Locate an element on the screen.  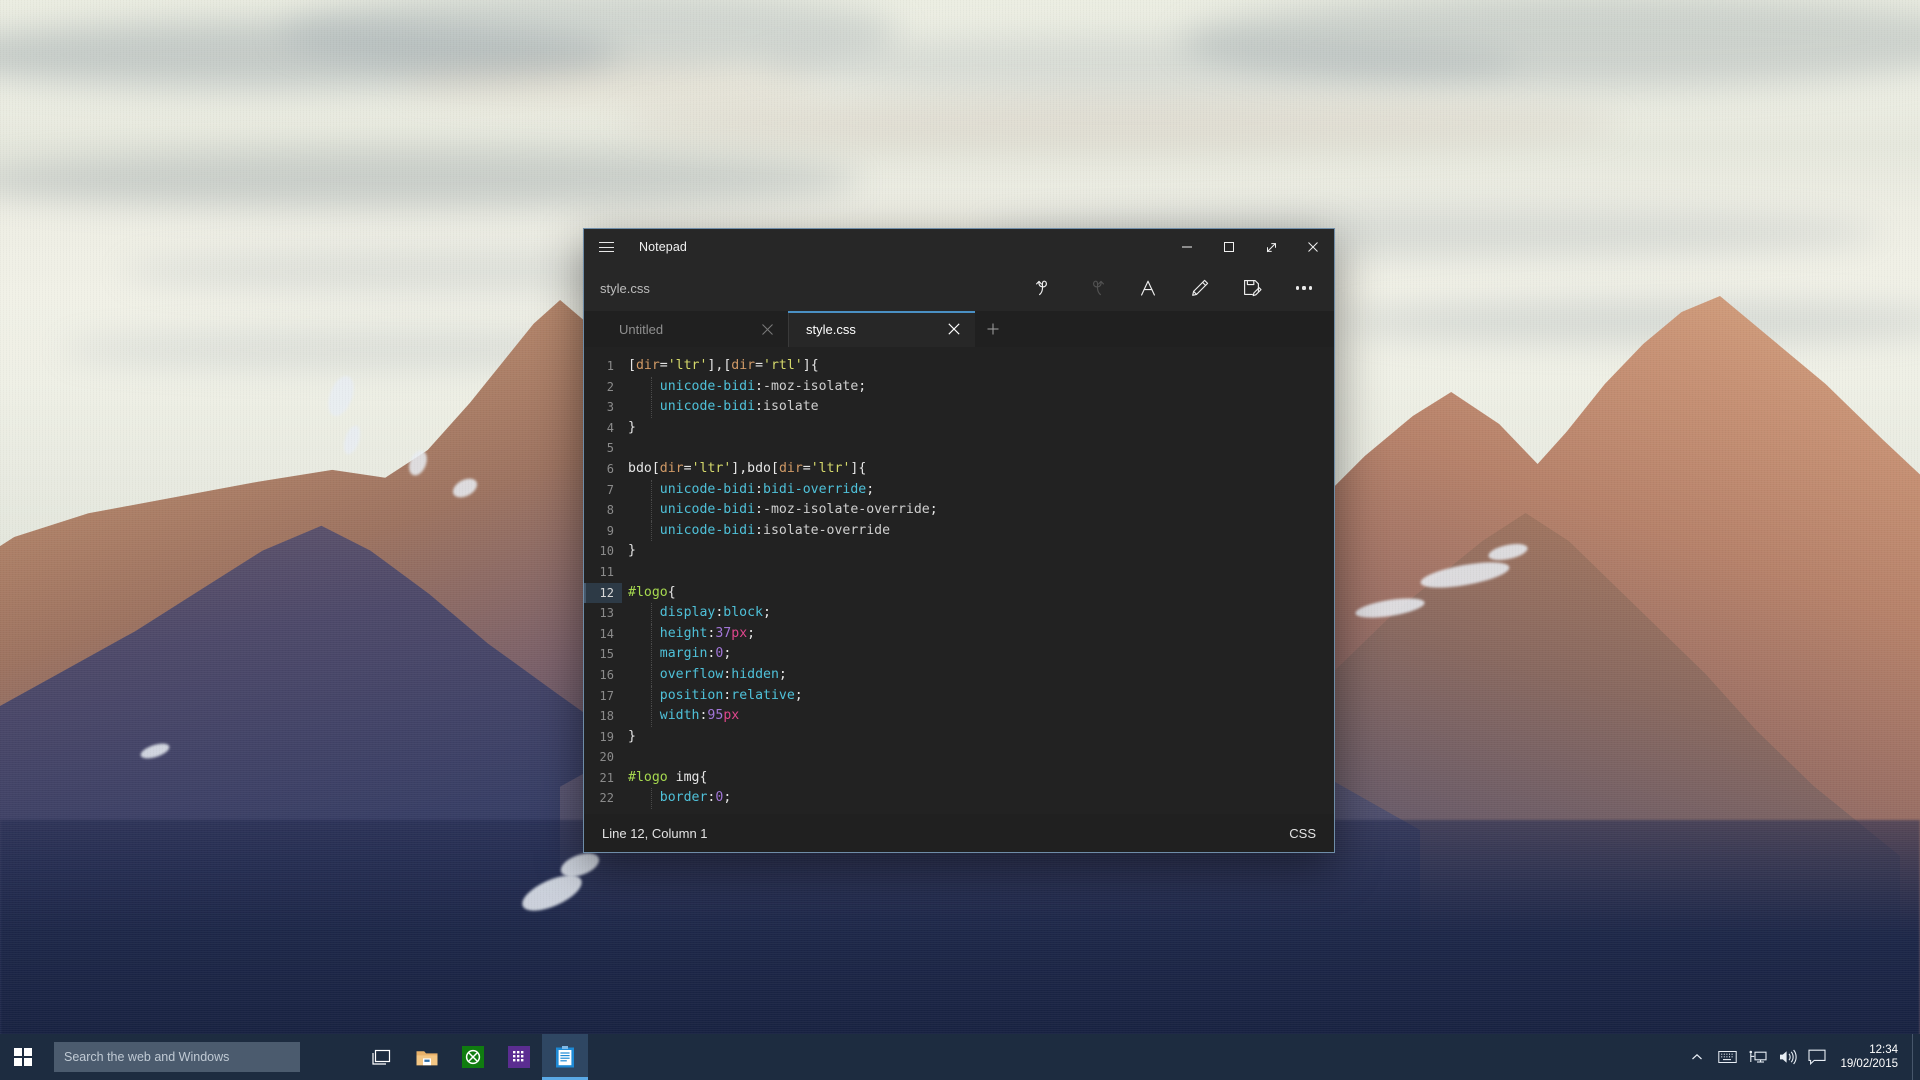
cloud is located at coordinates (430, 180).